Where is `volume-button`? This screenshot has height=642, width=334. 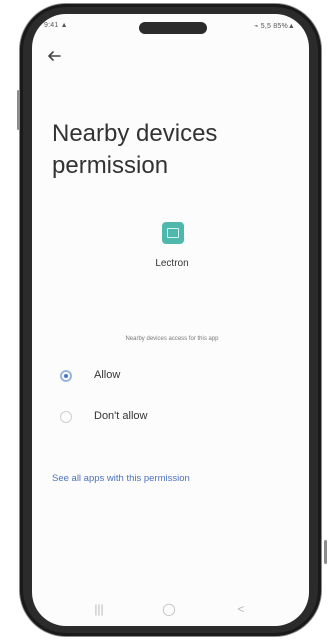 volume-button is located at coordinates (18, 110).